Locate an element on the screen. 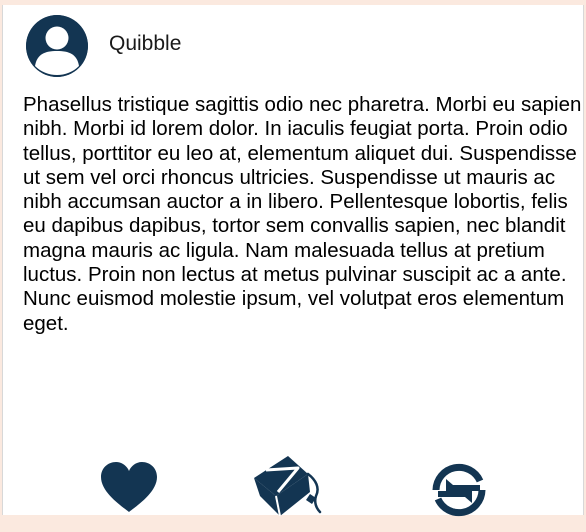 The height and width of the screenshot is (532, 586). share-button is located at coordinates (287, 485).